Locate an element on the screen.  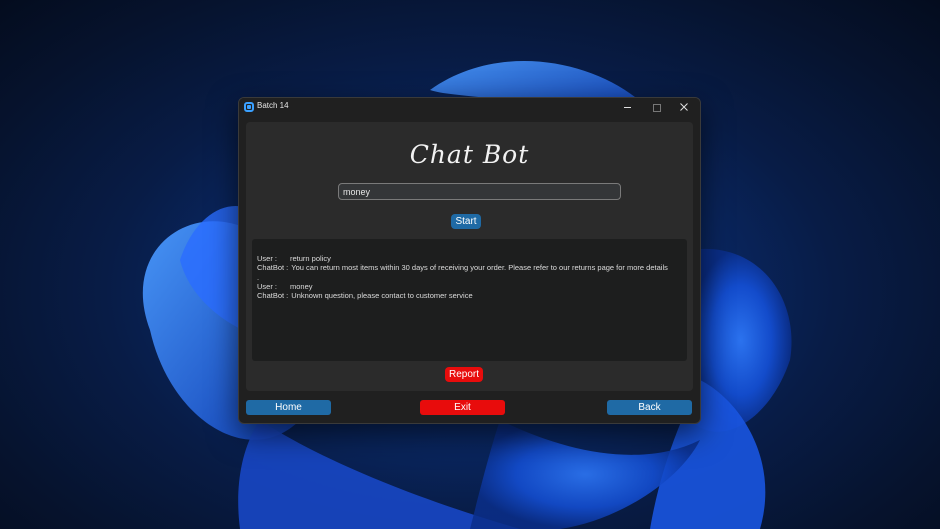
minimize-icon is located at coordinates (627, 107).